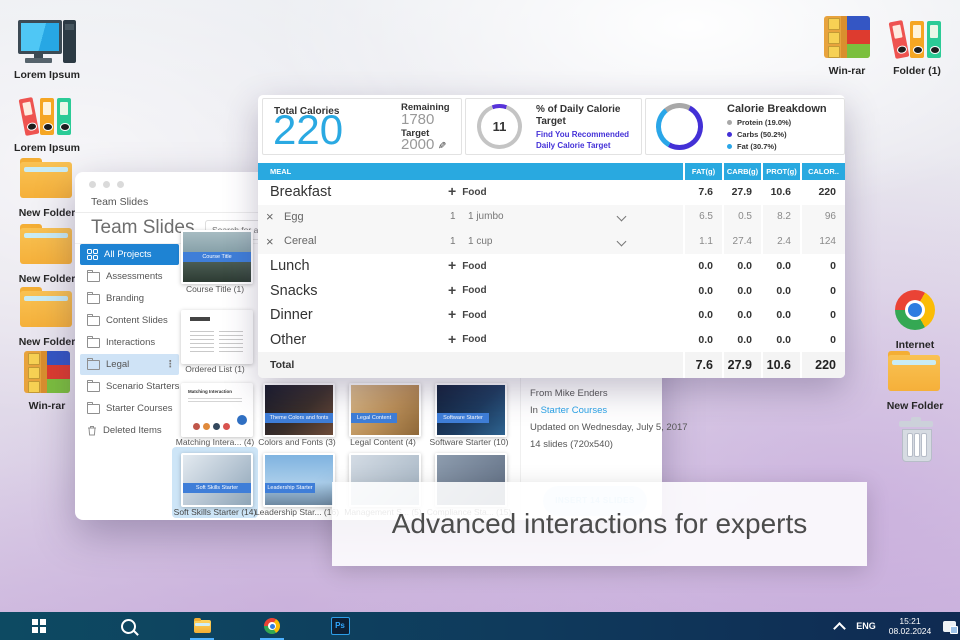 The height and width of the screenshot is (640, 960). I want to click on sidebar-item-legal: Legal, so click(129, 364).